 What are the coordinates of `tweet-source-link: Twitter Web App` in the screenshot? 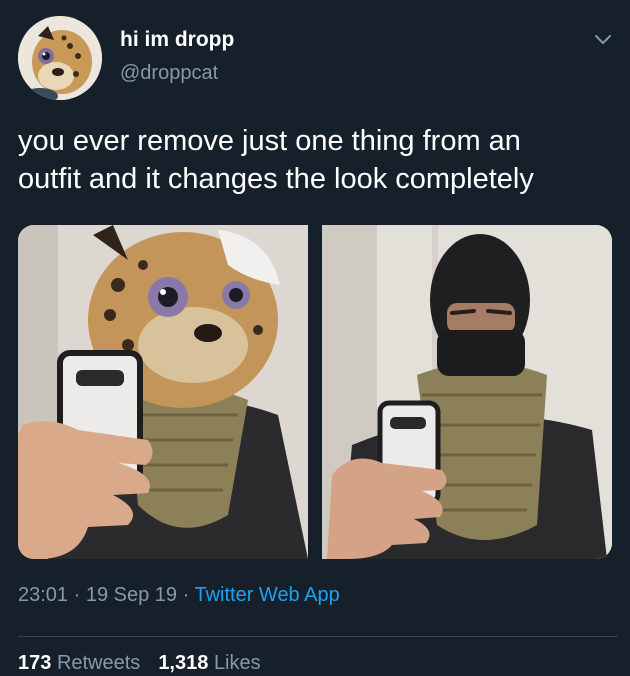 It's located at (266, 595).